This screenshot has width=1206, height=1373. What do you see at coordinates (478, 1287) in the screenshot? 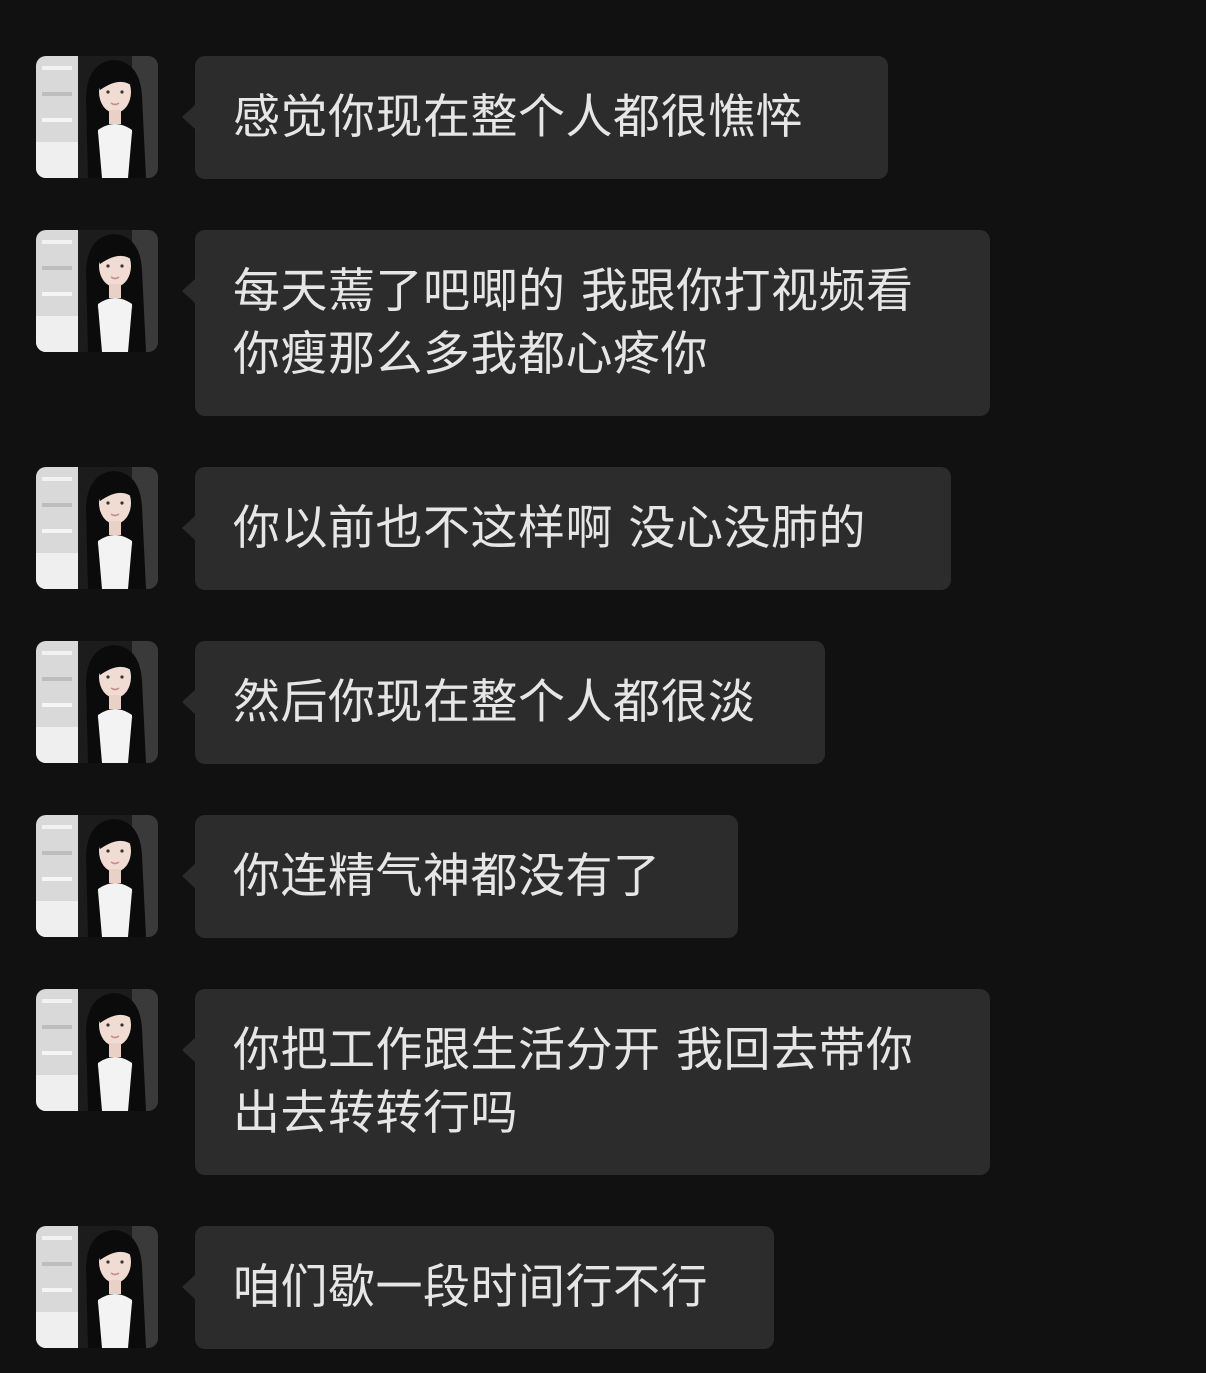
I see `message-bubble: 咱们歇一段时间行不行` at bounding box center [478, 1287].